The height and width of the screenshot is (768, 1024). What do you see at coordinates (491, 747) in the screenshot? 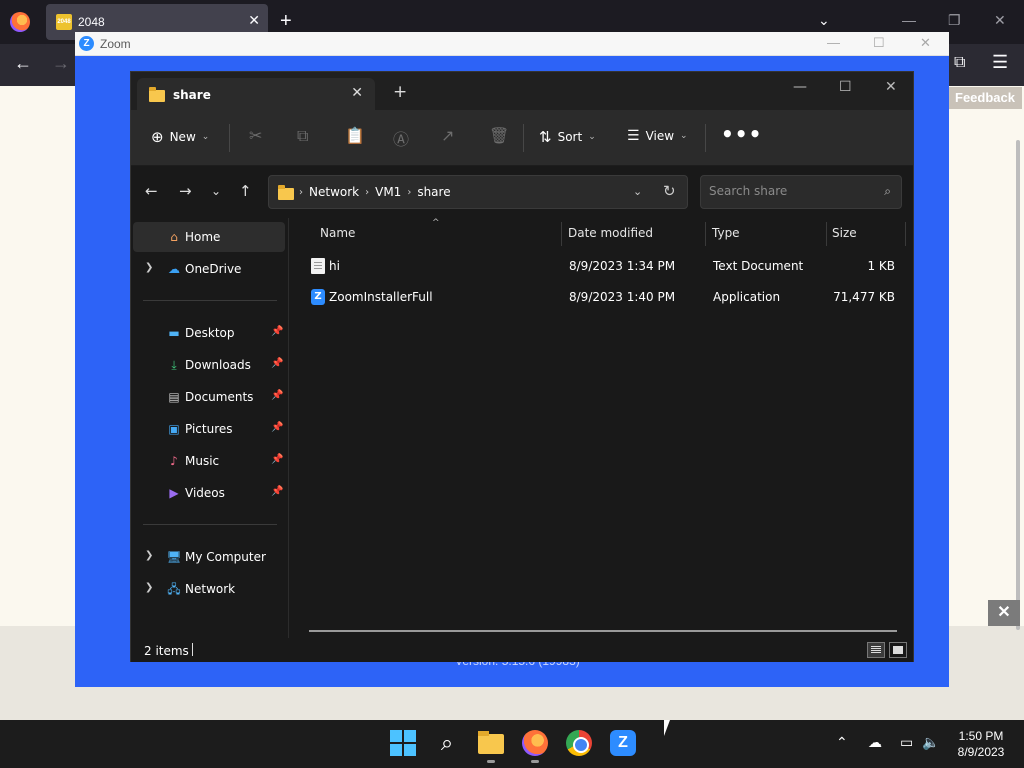
I see `file-explorer-icon` at bounding box center [491, 747].